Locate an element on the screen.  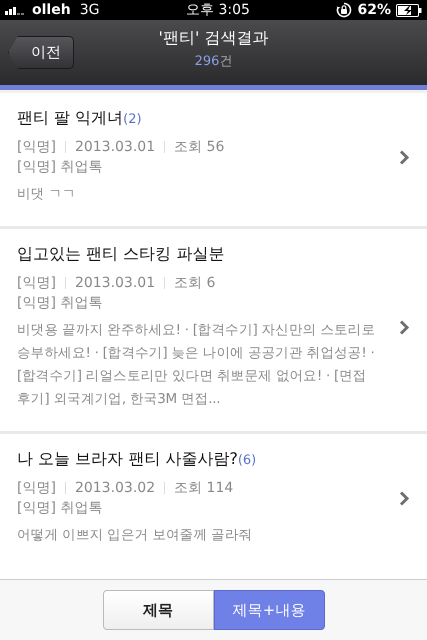
back-button: 이전 is located at coordinates (41, 52).